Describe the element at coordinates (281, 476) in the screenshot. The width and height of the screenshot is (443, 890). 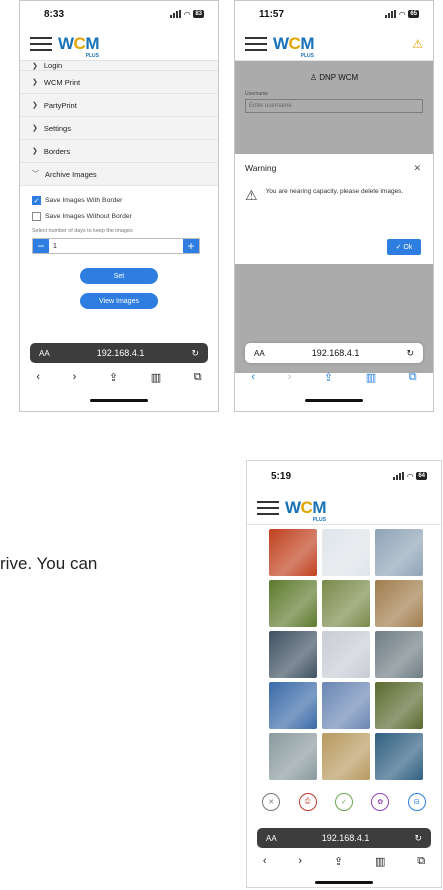
I see `status-time: 5:19` at that location.